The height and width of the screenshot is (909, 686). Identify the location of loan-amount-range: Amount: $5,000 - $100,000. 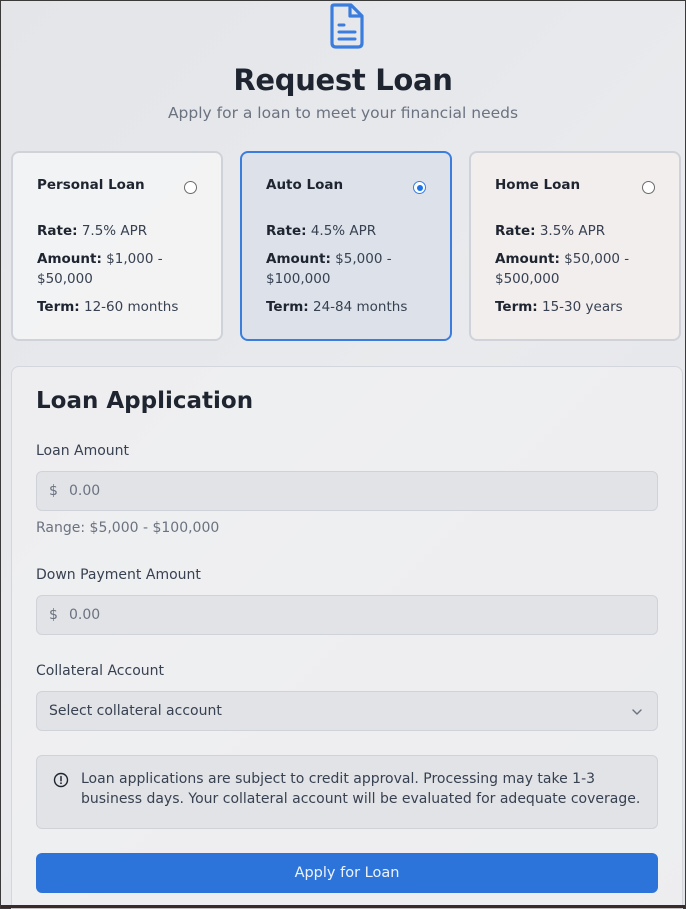
(329, 269).